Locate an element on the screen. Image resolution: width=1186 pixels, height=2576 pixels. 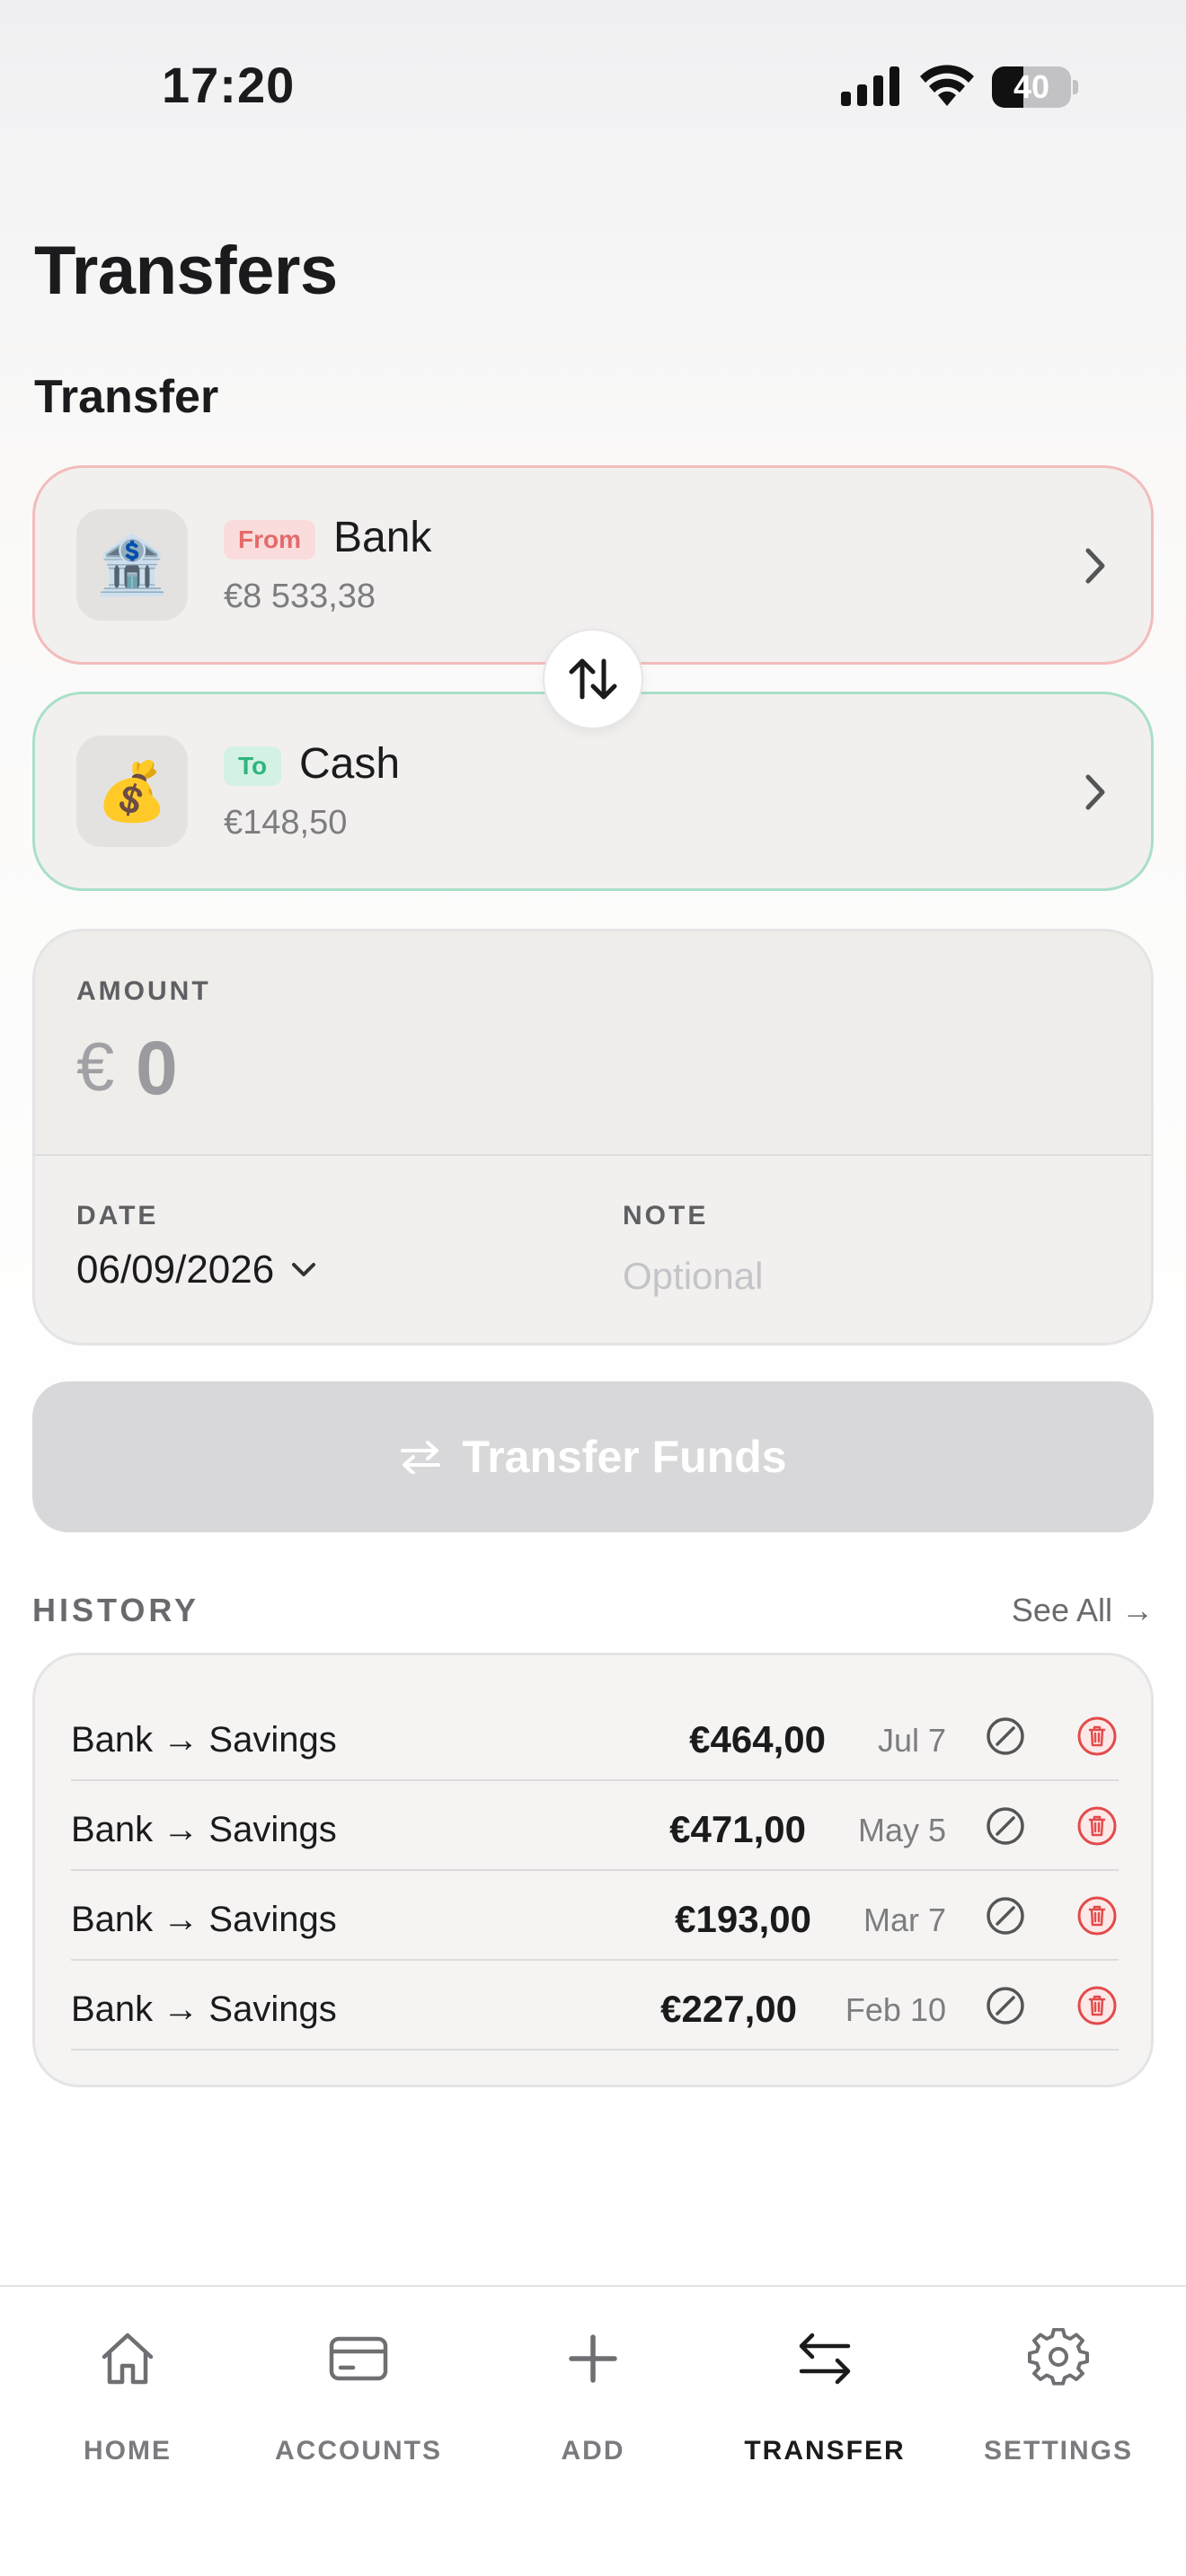
note-input is located at coordinates (856, 1276).